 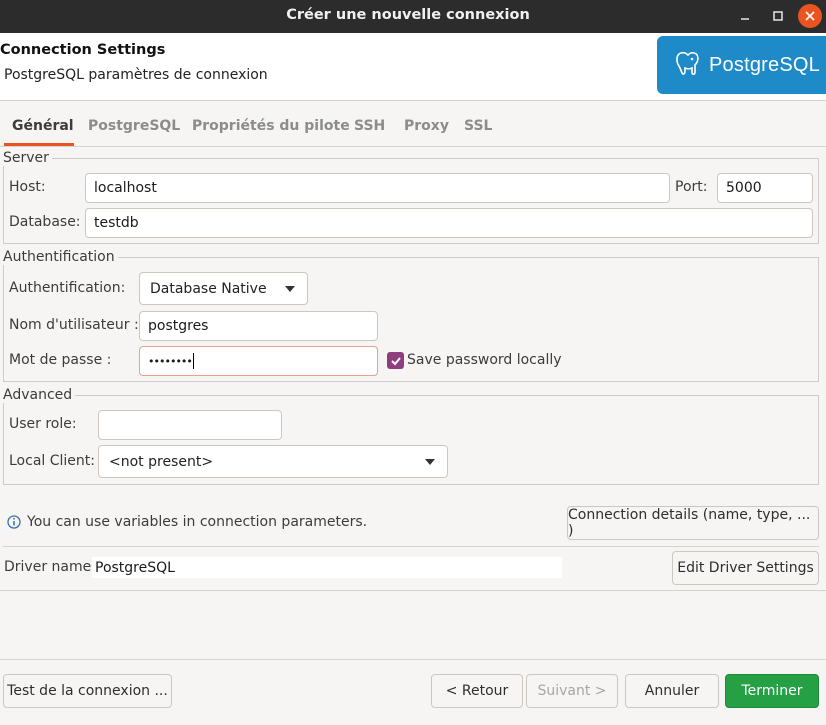 I want to click on advanced-group-label: Advanced, so click(x=39, y=395).